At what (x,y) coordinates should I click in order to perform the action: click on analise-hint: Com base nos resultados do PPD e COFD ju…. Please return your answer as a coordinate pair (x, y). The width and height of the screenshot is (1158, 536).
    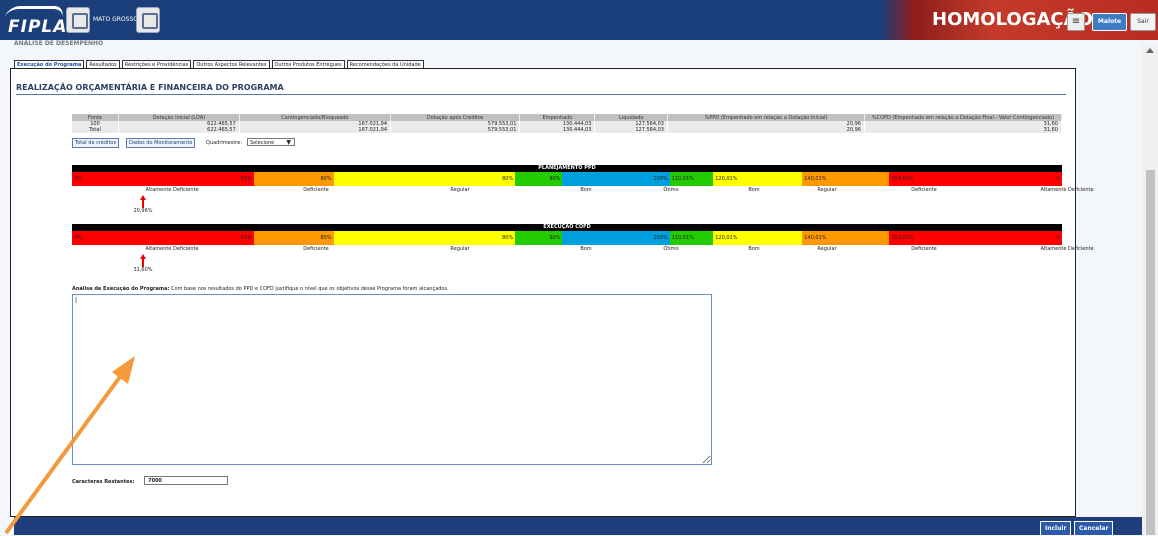
    Looking at the image, I should click on (310, 289).